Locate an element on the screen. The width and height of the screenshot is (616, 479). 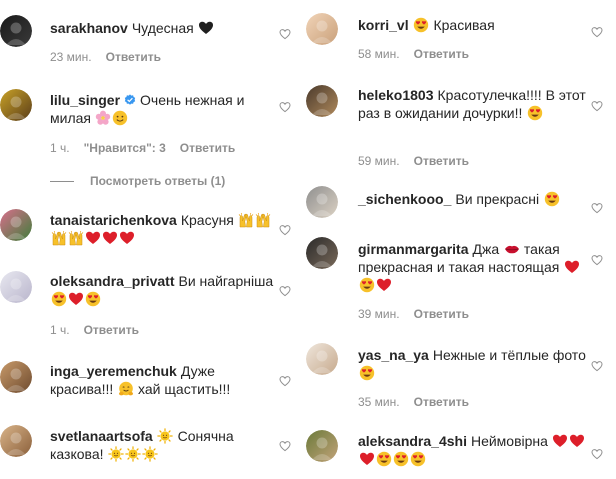
username-link: yas_na_ya is located at coordinates (393, 355).